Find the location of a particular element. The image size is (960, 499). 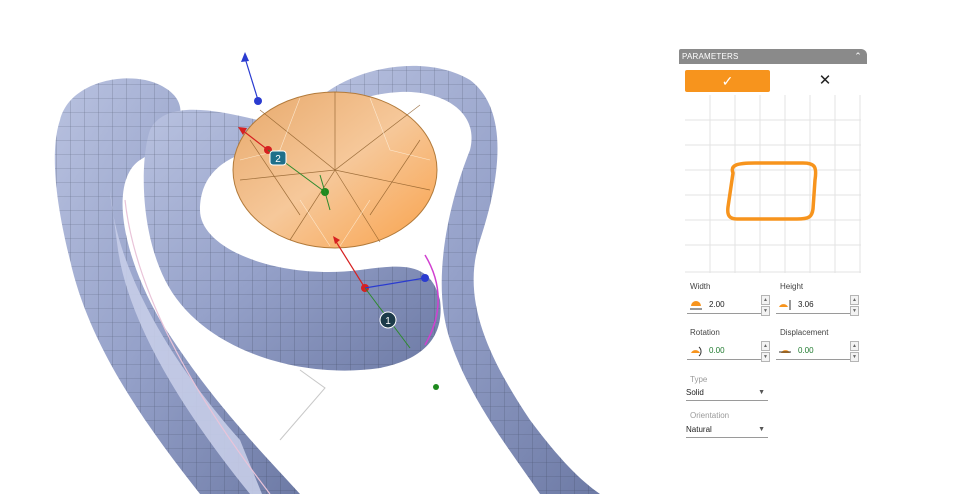

profile-shape is located at coordinates (772, 191).